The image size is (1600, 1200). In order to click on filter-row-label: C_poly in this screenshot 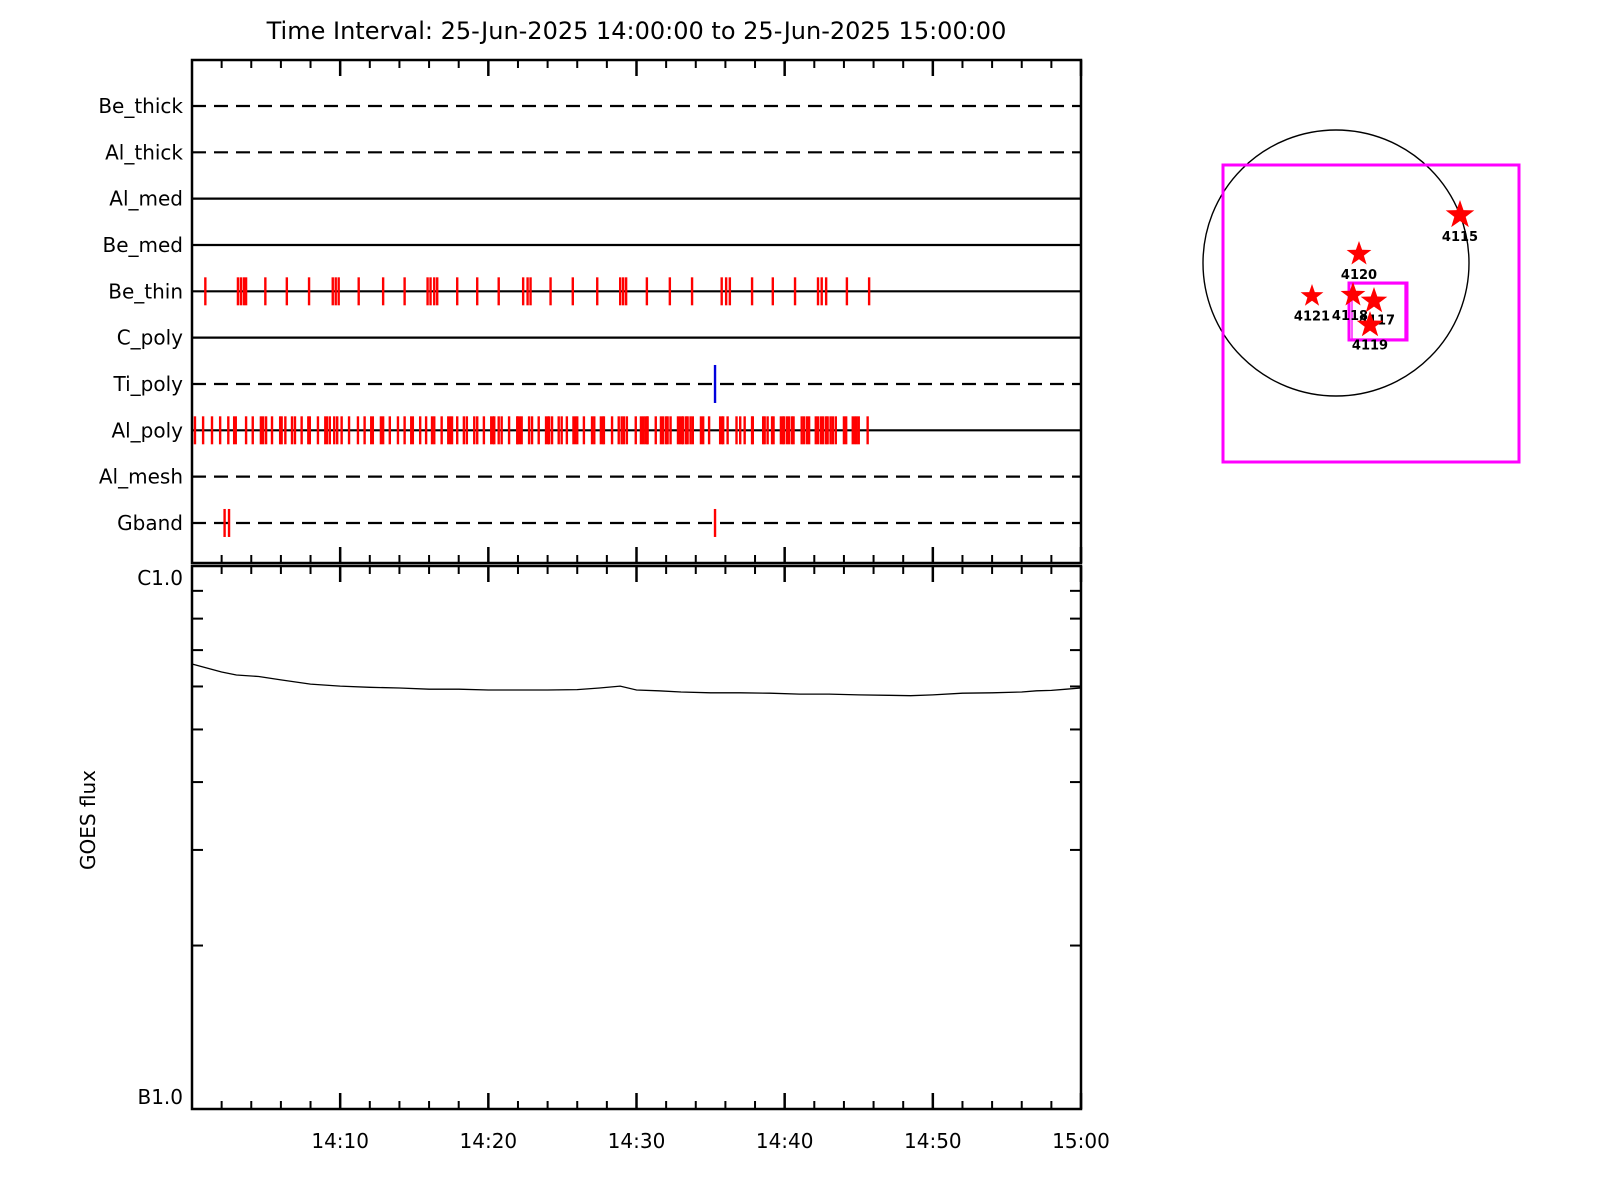, I will do `click(150, 338)`.